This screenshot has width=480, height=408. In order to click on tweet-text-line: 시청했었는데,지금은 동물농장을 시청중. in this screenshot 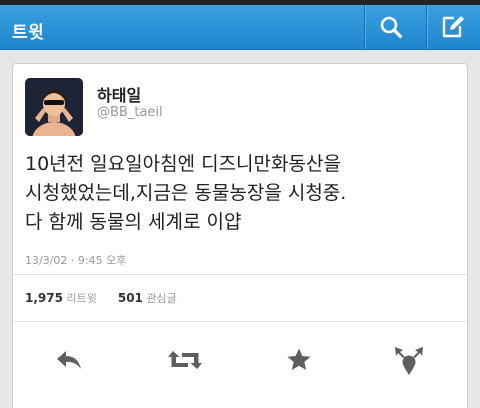, I will do `click(186, 193)`.